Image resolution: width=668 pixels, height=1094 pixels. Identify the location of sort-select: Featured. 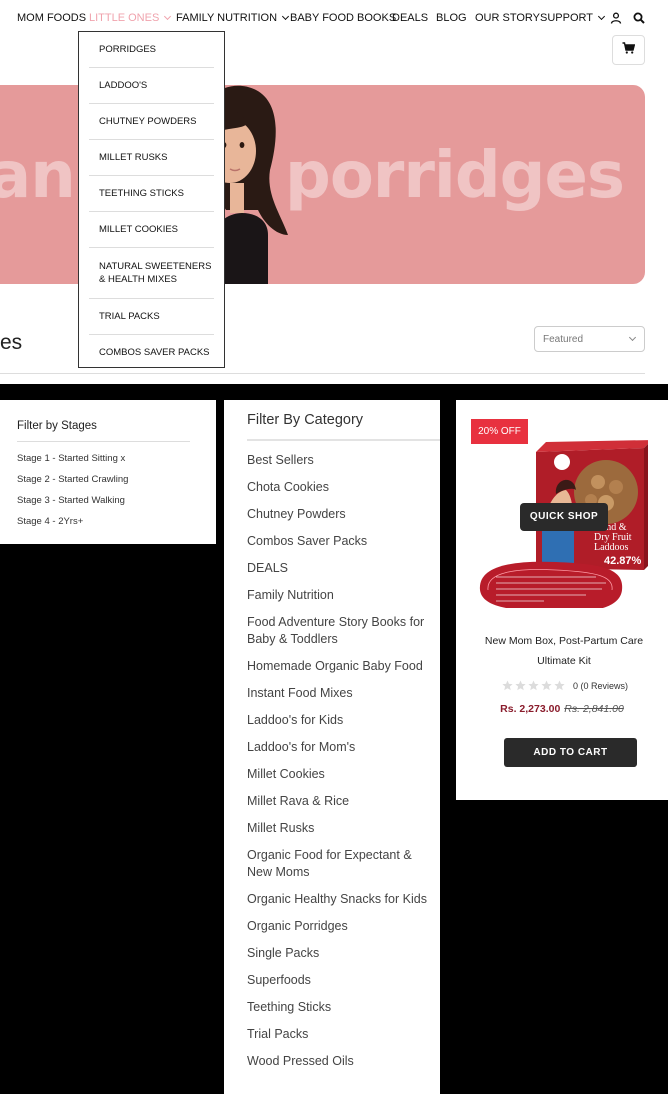
(589, 339).